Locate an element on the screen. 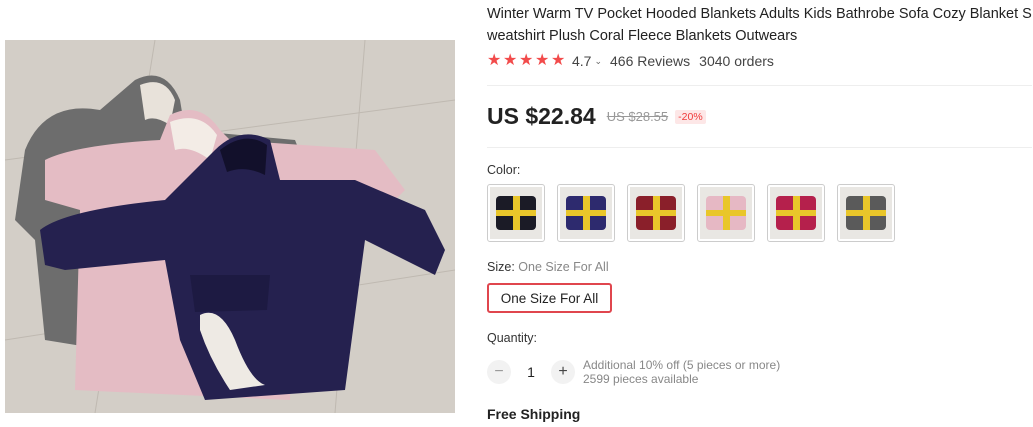 The image size is (1033, 427). size-option-one-size: One Size For All is located at coordinates (549, 298).